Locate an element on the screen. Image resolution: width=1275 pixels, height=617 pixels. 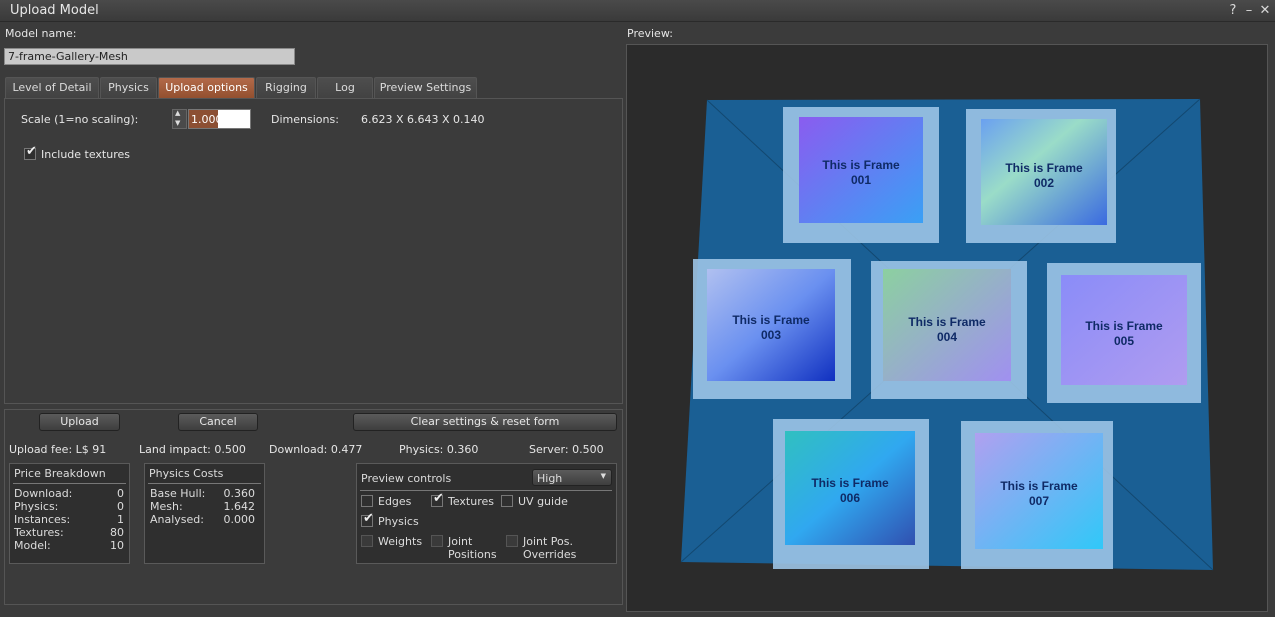
scale-spinner: ▲ ▼ is located at coordinates (179, 119).